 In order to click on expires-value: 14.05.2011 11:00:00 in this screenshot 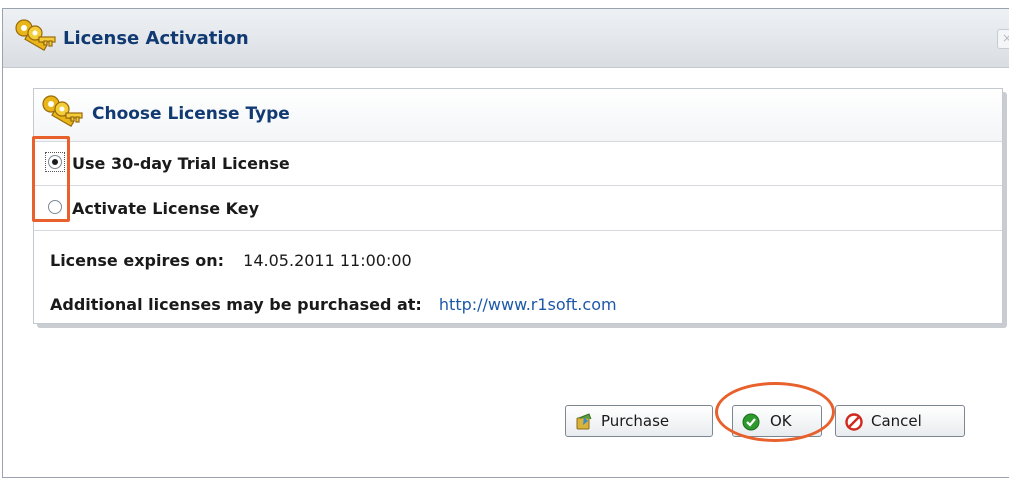, I will do `click(327, 260)`.